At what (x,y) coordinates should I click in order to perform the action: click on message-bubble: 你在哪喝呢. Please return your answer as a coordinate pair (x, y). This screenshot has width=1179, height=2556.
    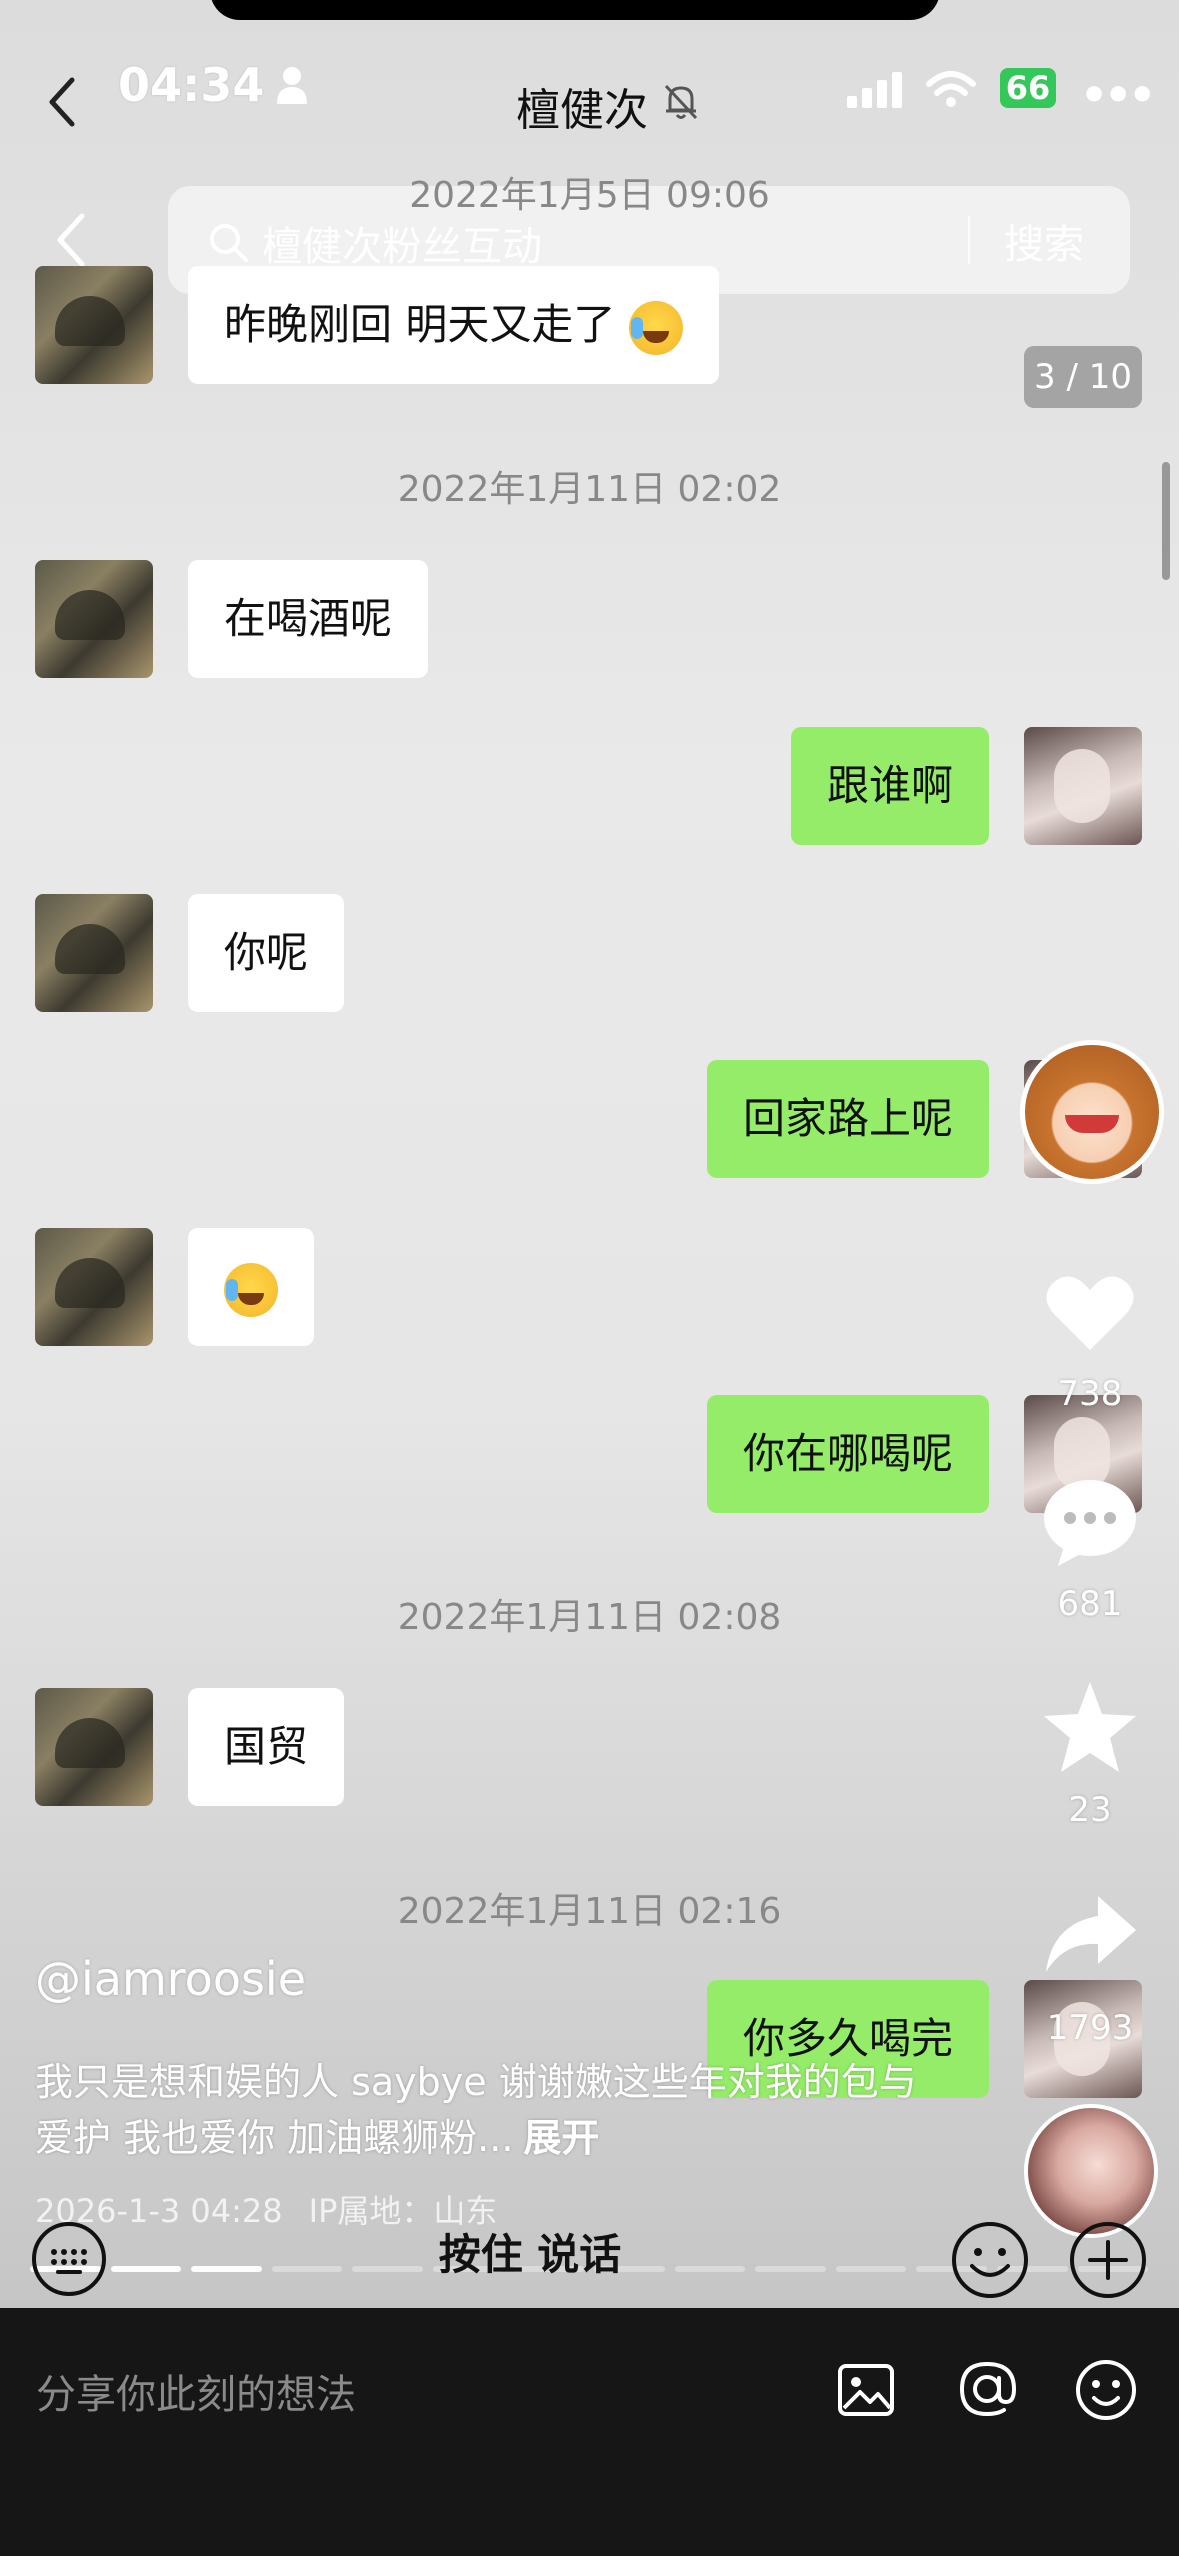
    Looking at the image, I should click on (847, 1454).